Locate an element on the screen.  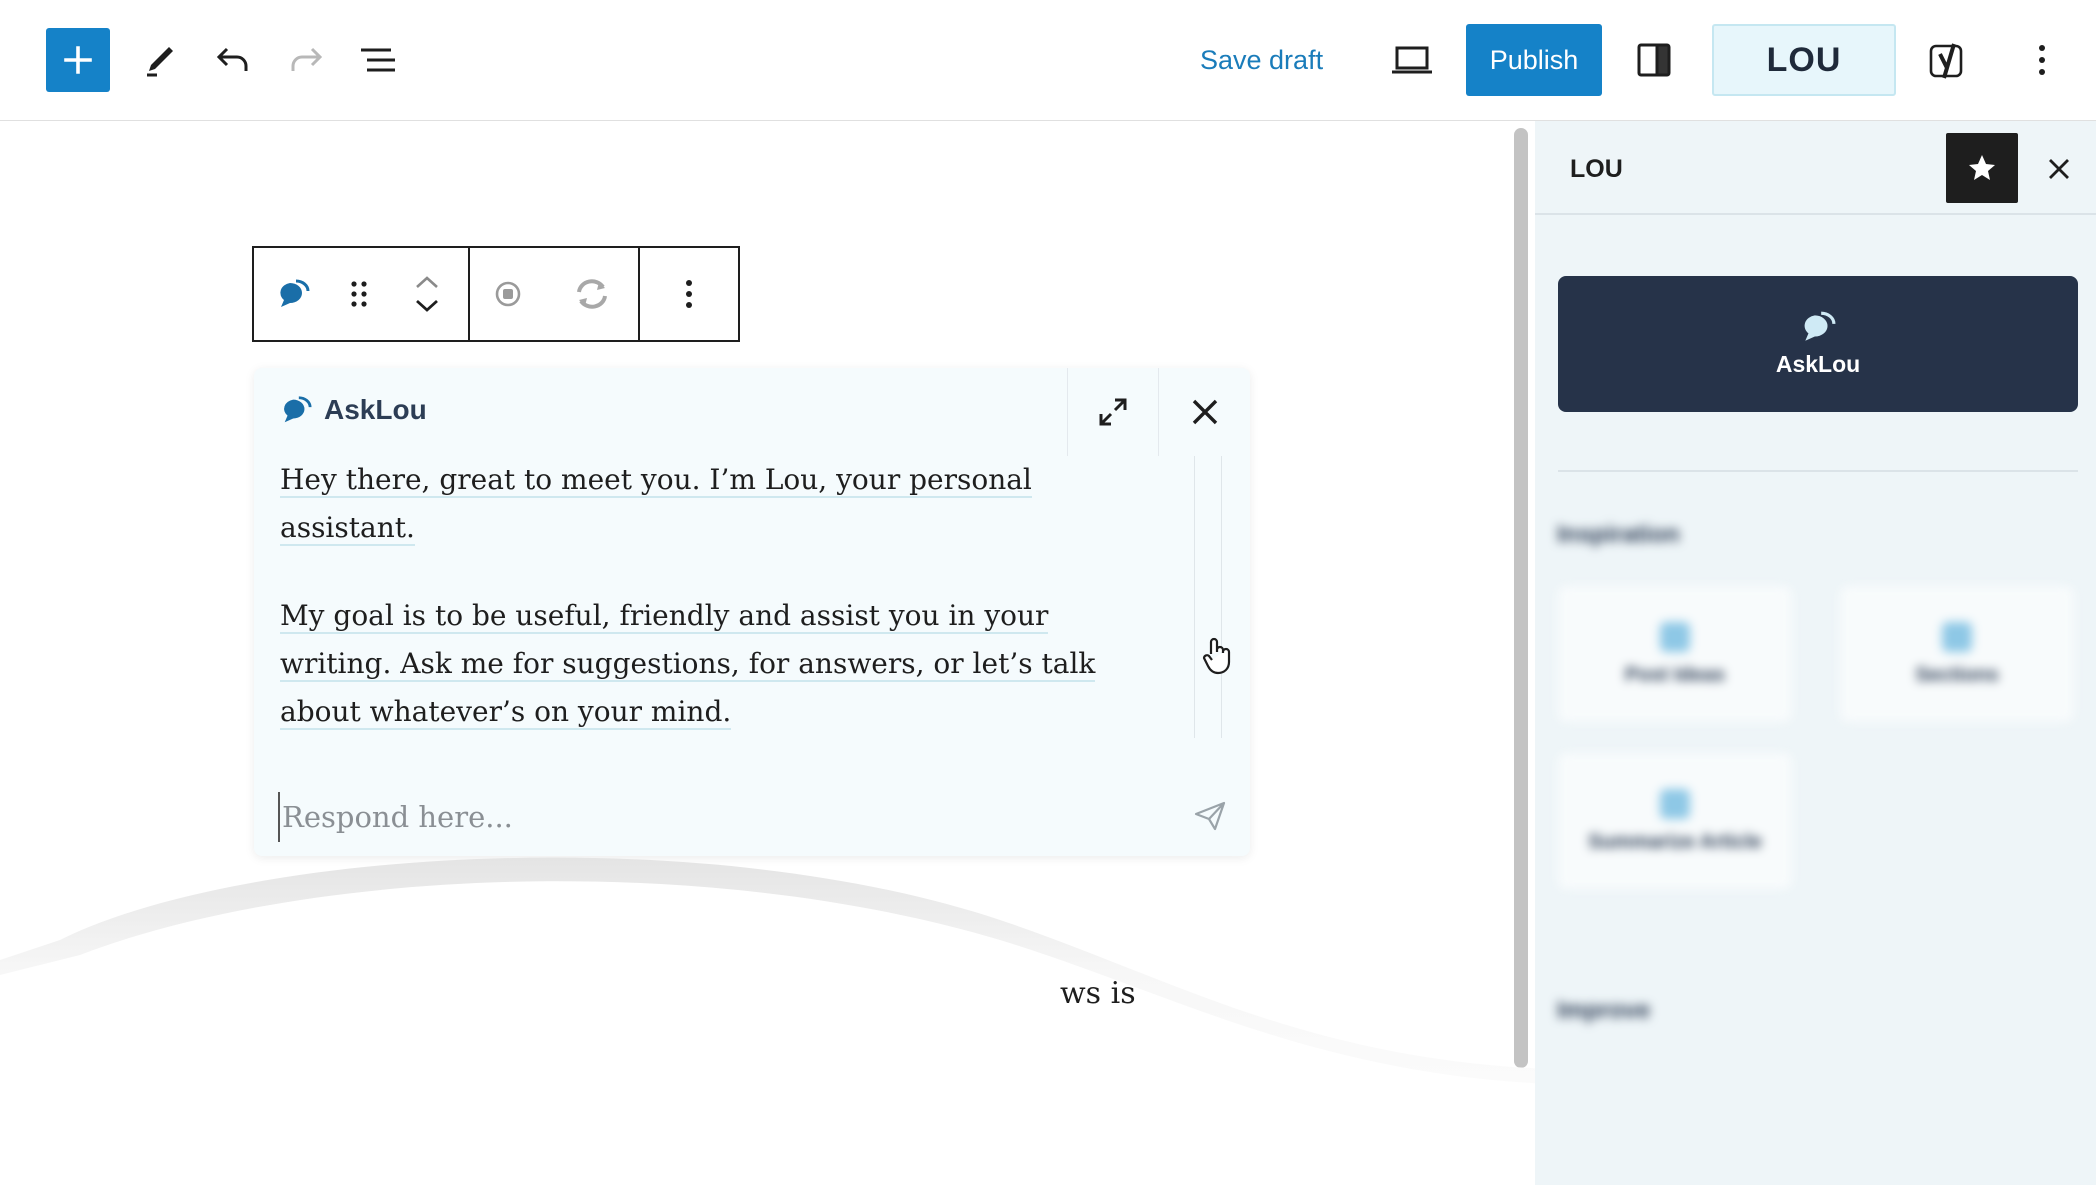
settings-sidebar-toggle is located at coordinates (1654, 60).